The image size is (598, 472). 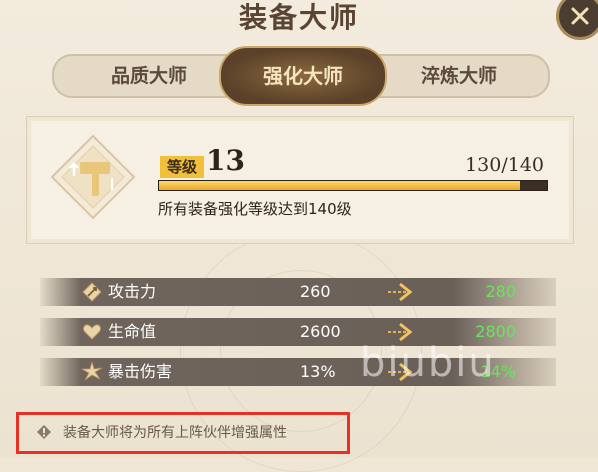 What do you see at coordinates (400, 292) in the screenshot?
I see `arrow-right-icon` at bounding box center [400, 292].